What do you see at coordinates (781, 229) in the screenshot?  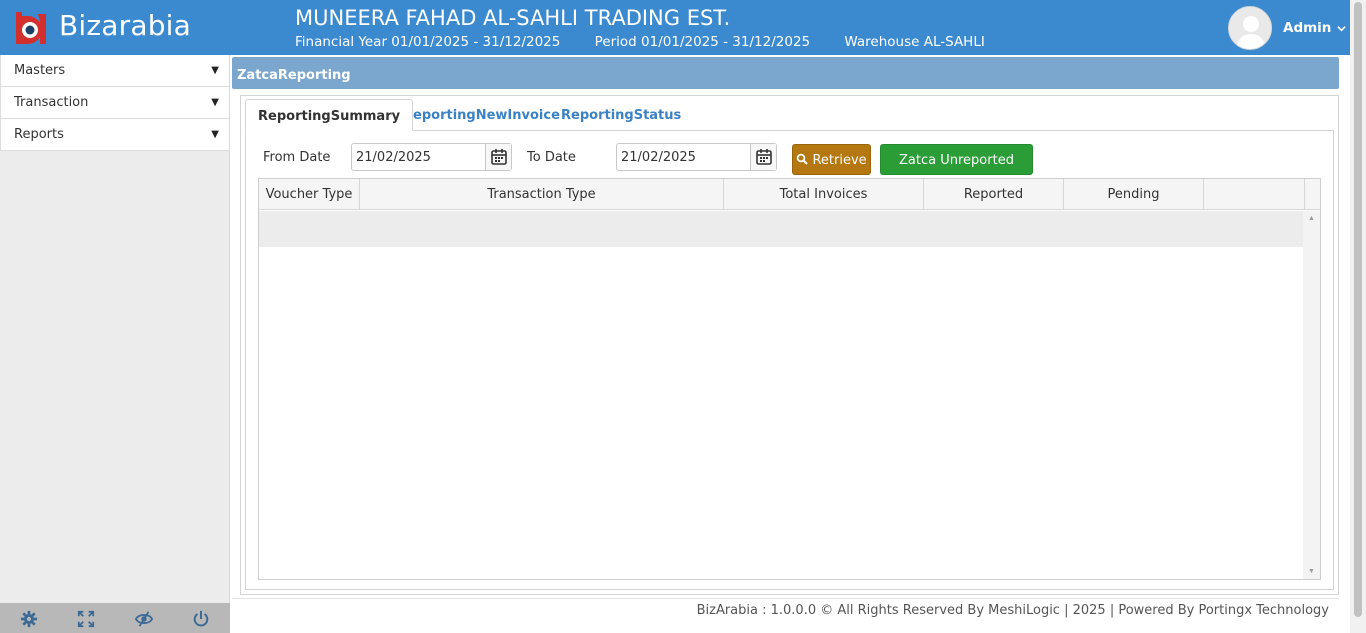 I see `table-row` at bounding box center [781, 229].